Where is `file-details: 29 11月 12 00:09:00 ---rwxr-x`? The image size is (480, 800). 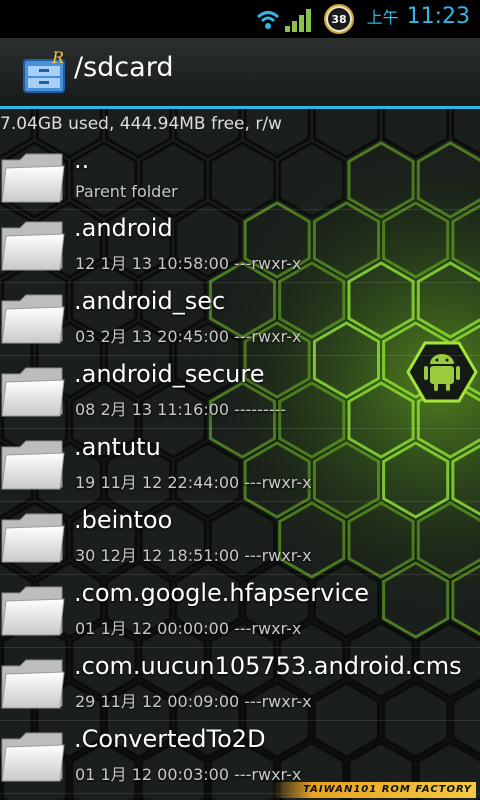
file-details: 29 11月 12 00:09:00 ---rwxr-x is located at coordinates (193, 701).